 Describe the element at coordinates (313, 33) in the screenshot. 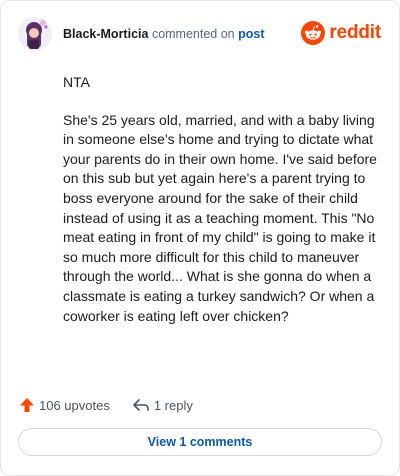

I see `reddit-alien-icon` at that location.